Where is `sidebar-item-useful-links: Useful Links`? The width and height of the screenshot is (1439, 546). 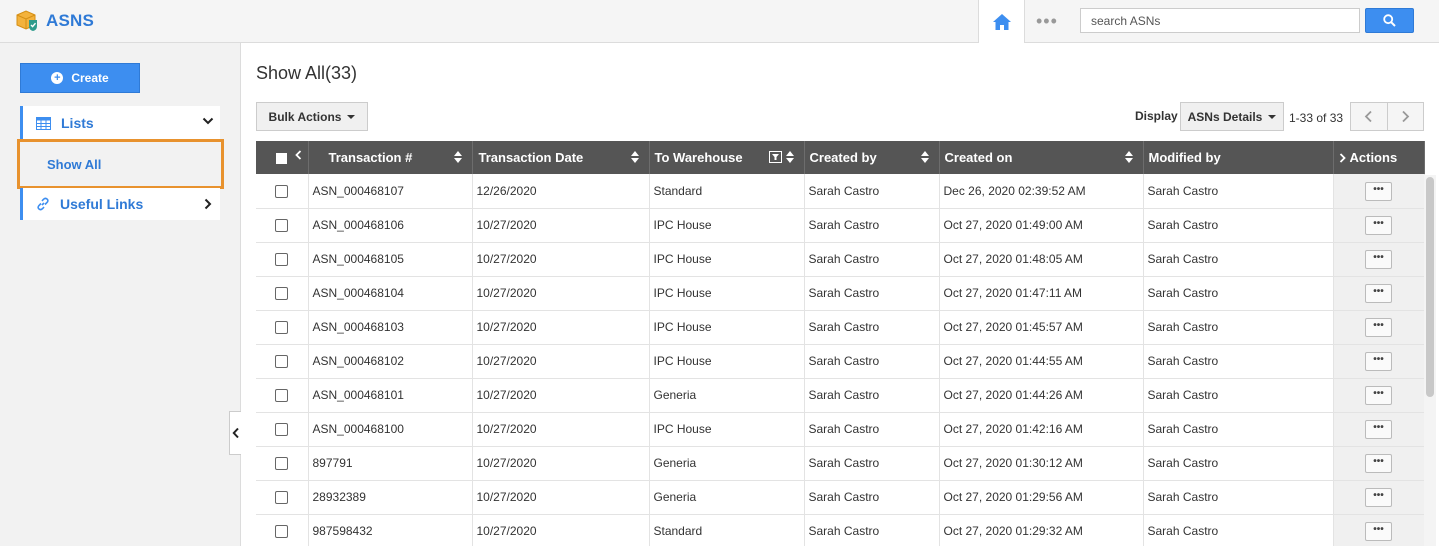 sidebar-item-useful-links: Useful Links is located at coordinates (120, 204).